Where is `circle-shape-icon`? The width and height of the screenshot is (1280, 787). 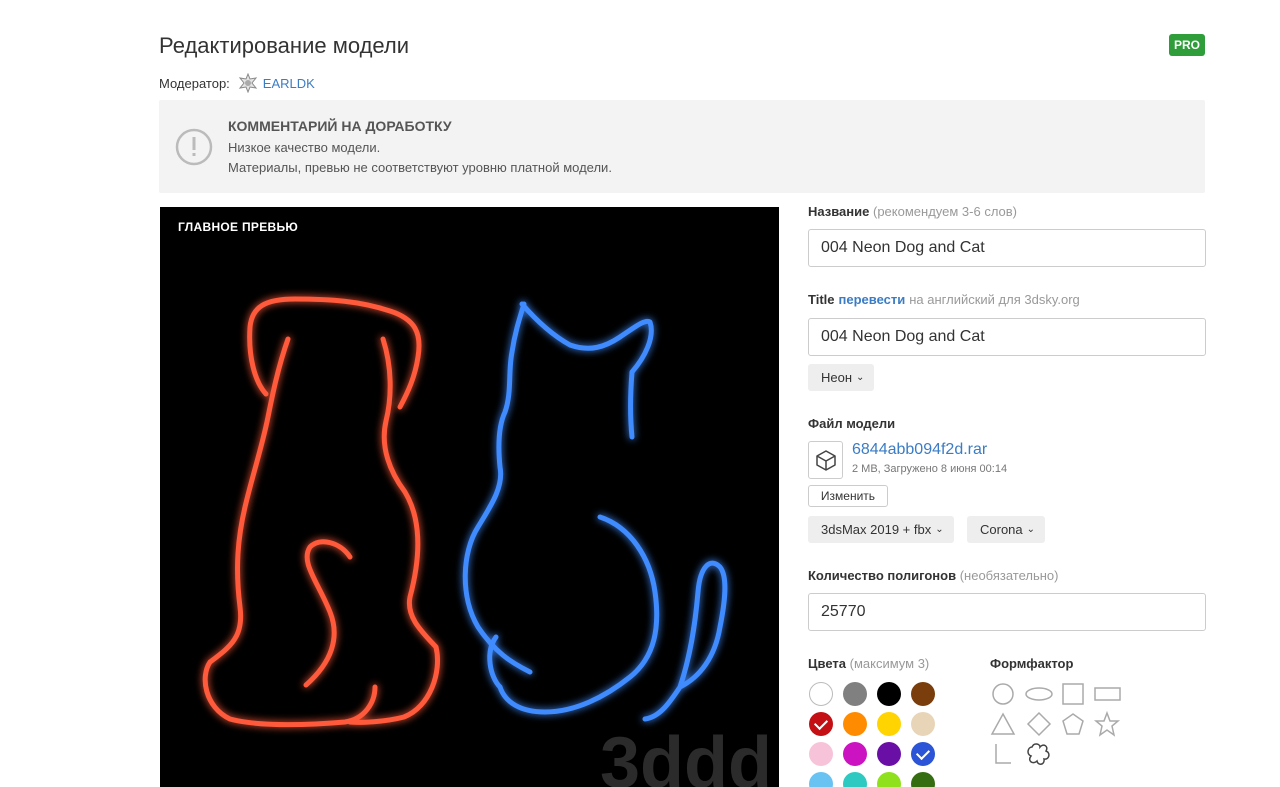 circle-shape-icon is located at coordinates (1004, 694).